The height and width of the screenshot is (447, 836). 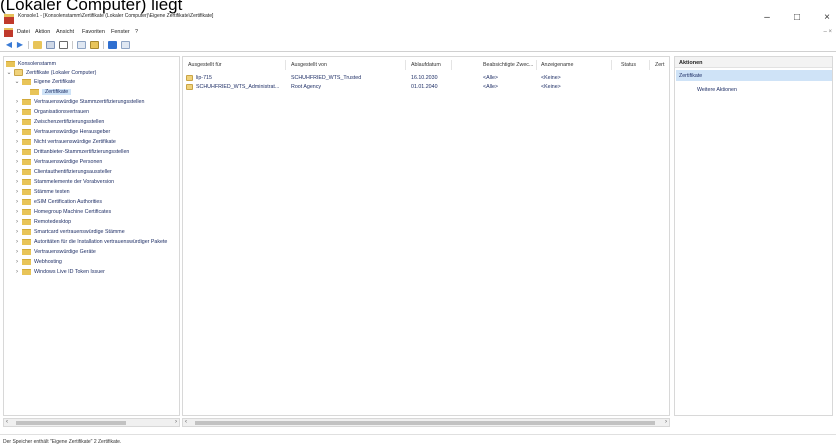 I want to click on menu-fenster: Fenster, so click(x=120, y=32).